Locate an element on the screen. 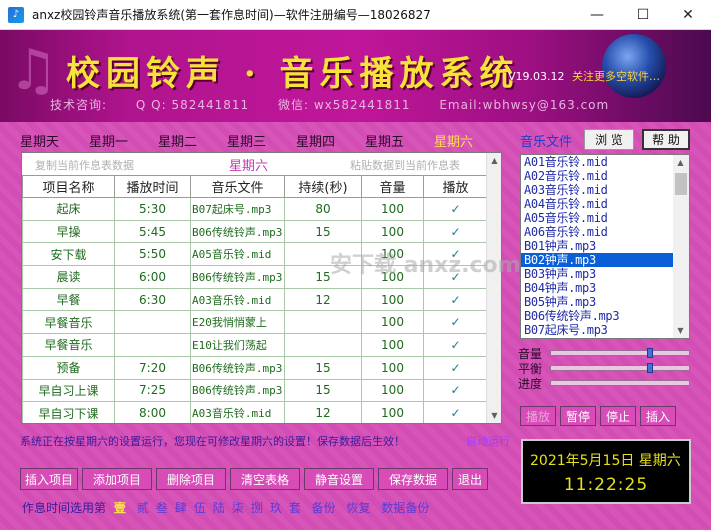 Image resolution: width=711 pixels, height=530 pixels. scroll-thumb is located at coordinates (681, 184).